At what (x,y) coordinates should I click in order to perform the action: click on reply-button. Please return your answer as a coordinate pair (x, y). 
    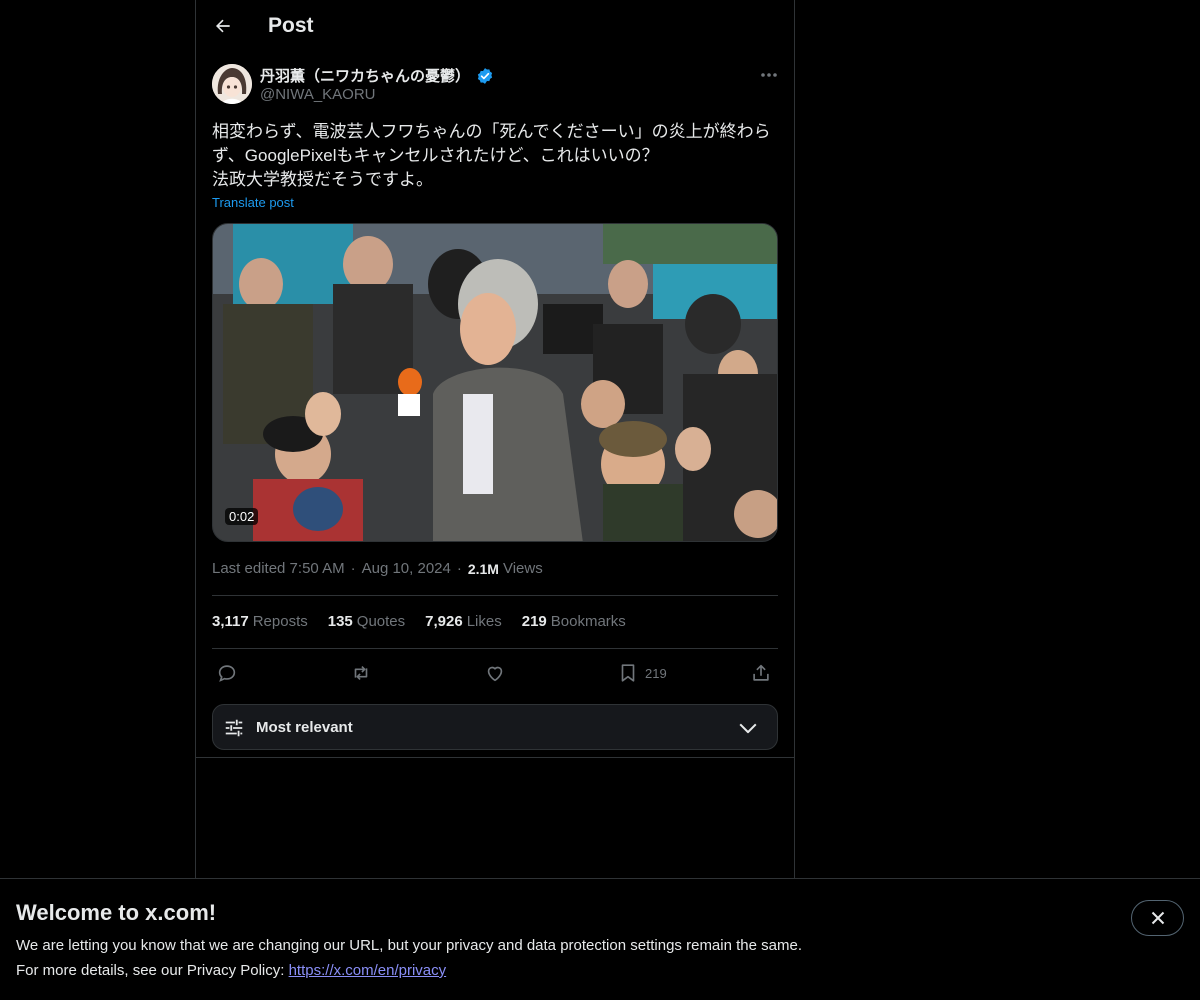
    Looking at the image, I should click on (227, 673).